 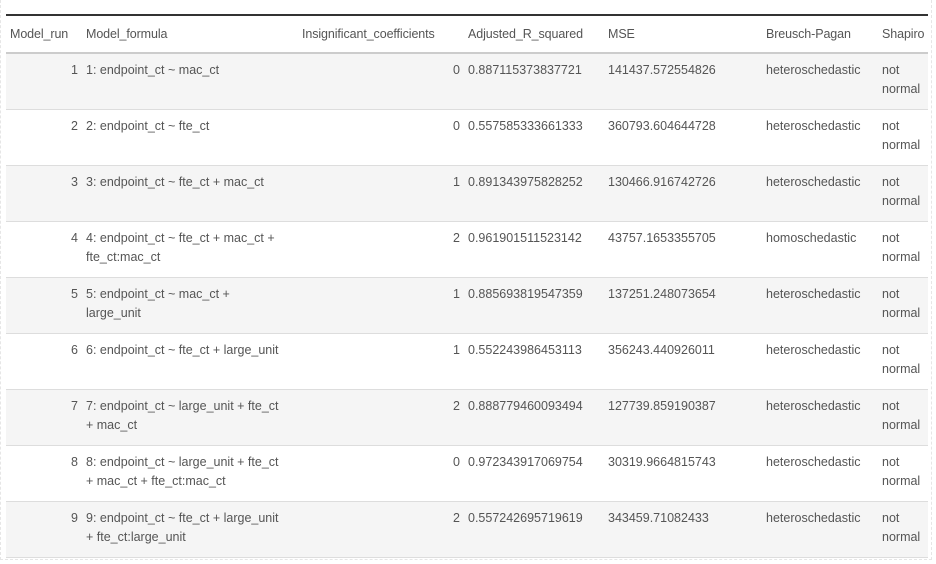 I want to click on cell-adjusted-r-squared: 0.891343975828252, so click(x=534, y=193).